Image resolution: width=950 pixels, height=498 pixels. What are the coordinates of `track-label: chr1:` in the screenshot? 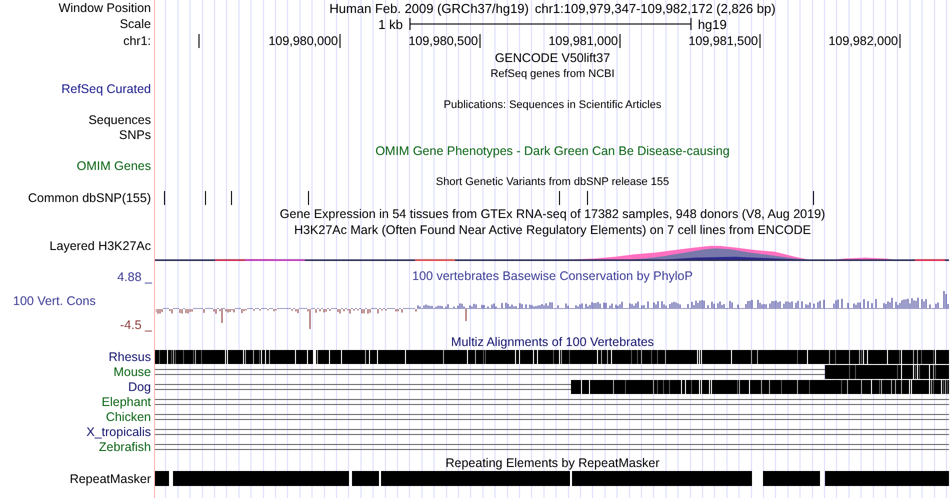 It's located at (137, 41).